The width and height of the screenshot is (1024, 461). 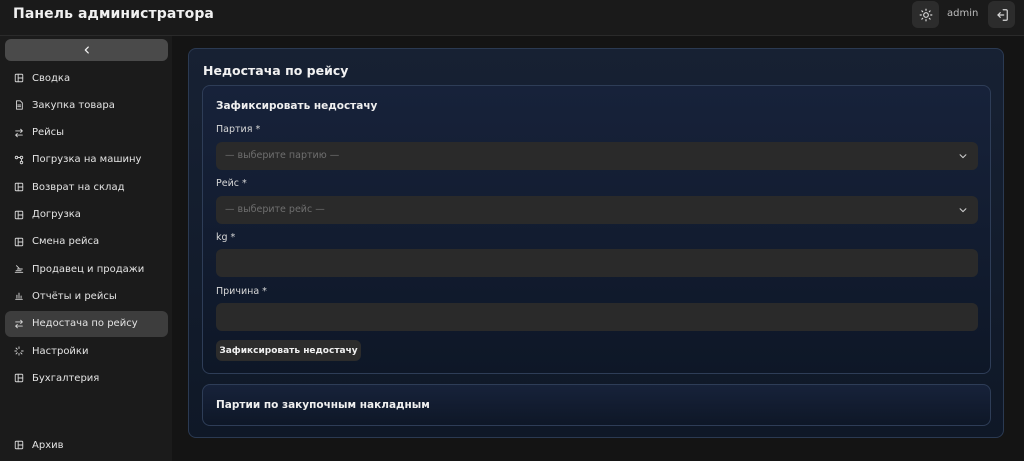 I want to click on username: admin, so click(x=963, y=13).